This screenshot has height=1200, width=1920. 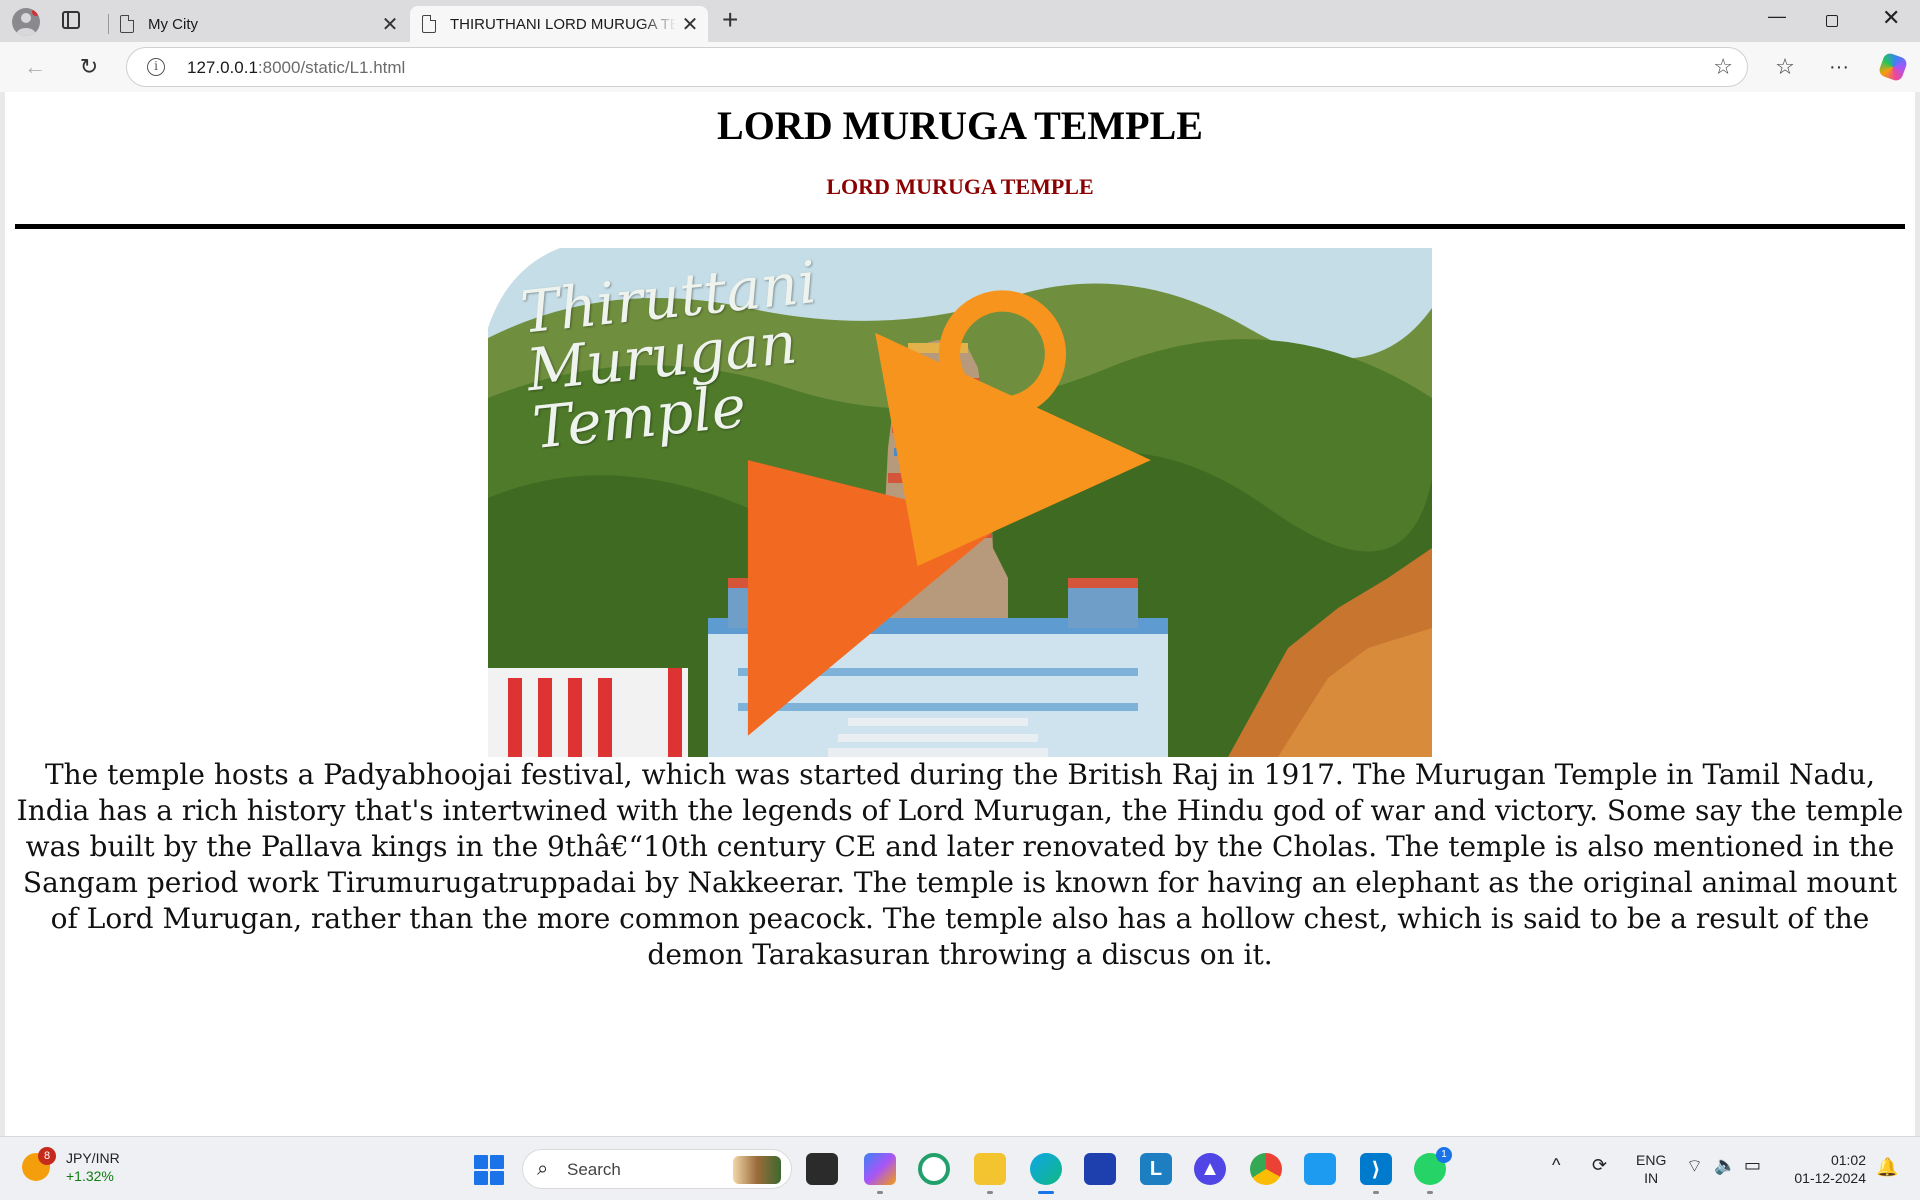 I want to click on widget-title: JPY/INR, so click(x=93, y=1158).